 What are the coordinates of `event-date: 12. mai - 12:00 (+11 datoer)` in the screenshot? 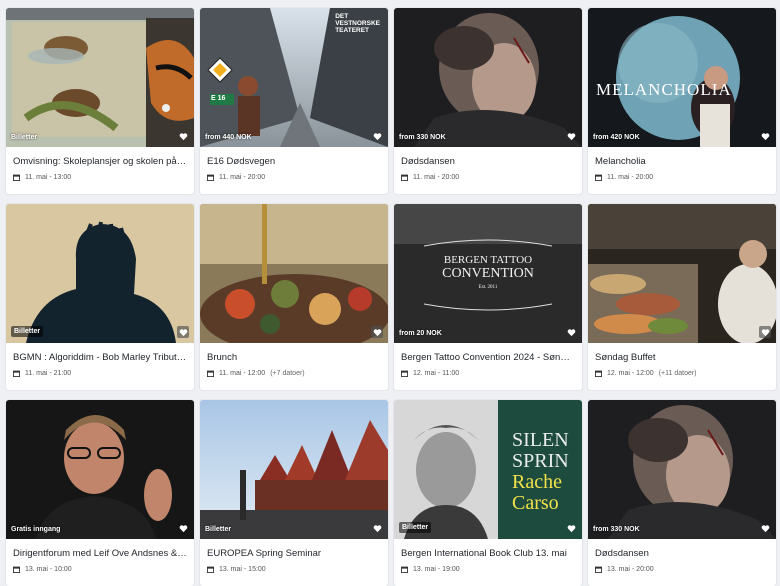 It's located at (682, 373).